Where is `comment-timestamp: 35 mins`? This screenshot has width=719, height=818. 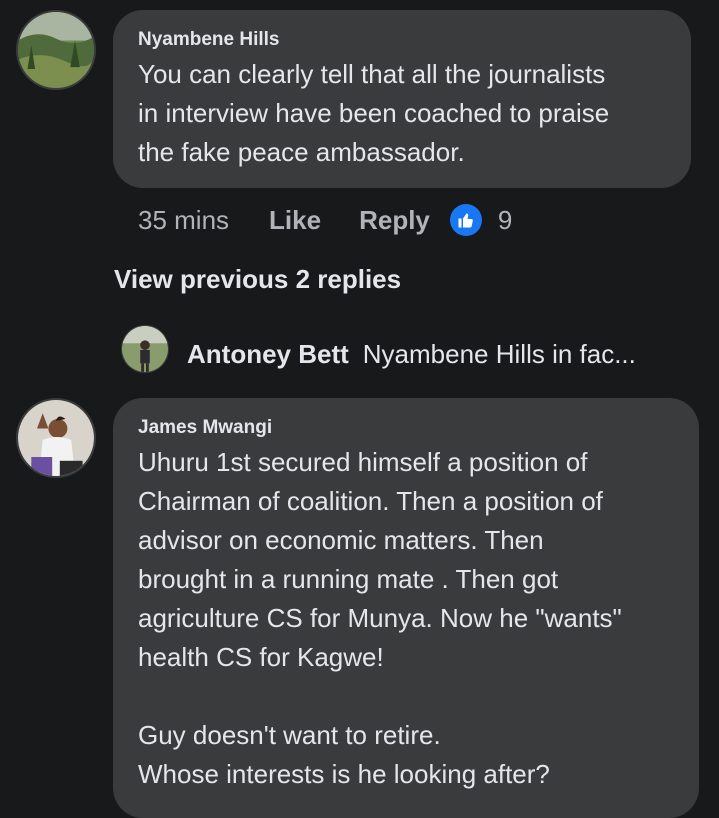 comment-timestamp: 35 mins is located at coordinates (183, 220).